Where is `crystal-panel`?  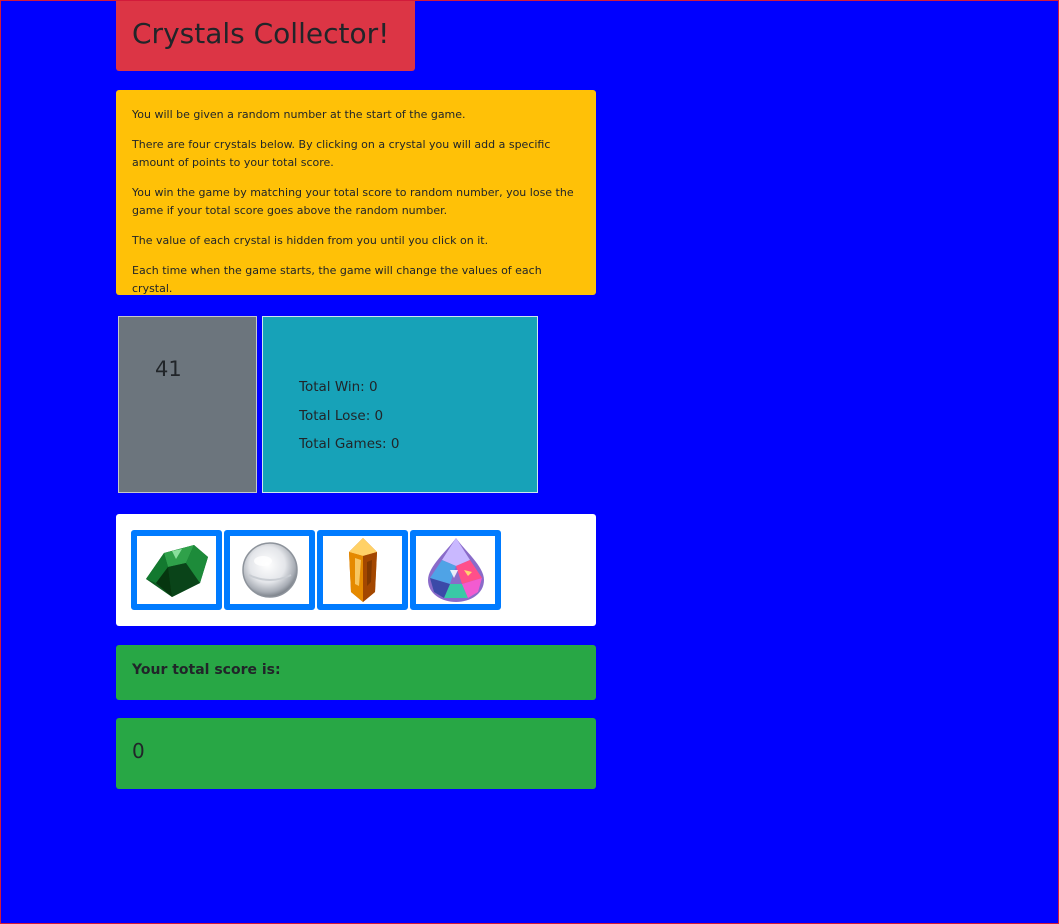 crystal-panel is located at coordinates (356, 570).